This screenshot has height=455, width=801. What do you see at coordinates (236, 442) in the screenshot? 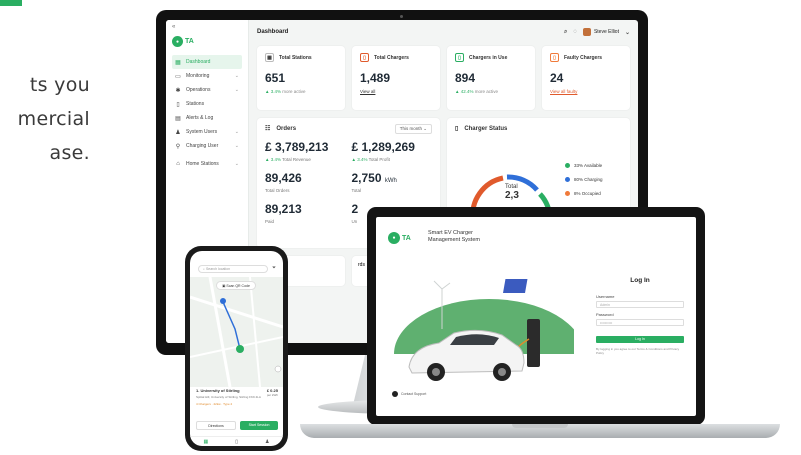
I see `charger-tab-icon: ▯` at bounding box center [236, 442].